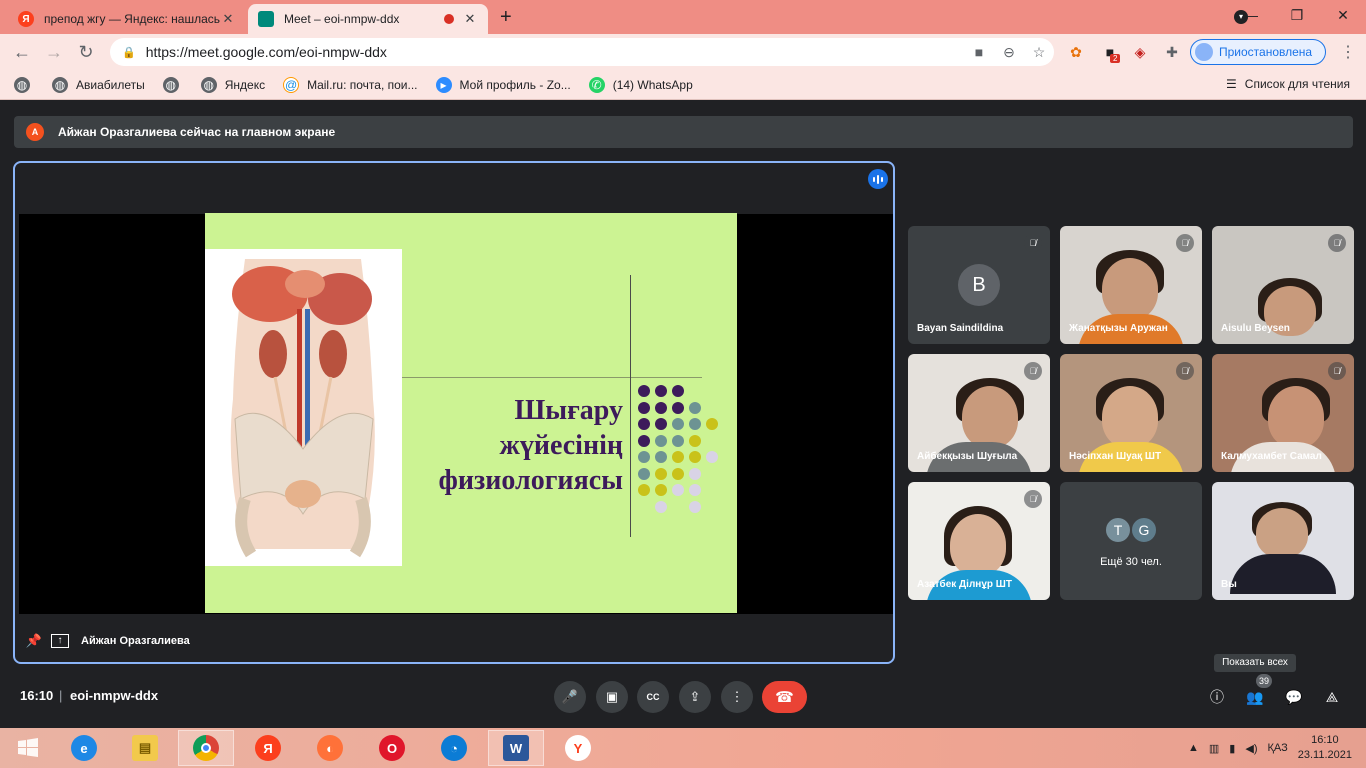  What do you see at coordinates (1294, 697) in the screenshot?
I see `chat-icon: 💬` at bounding box center [1294, 697].